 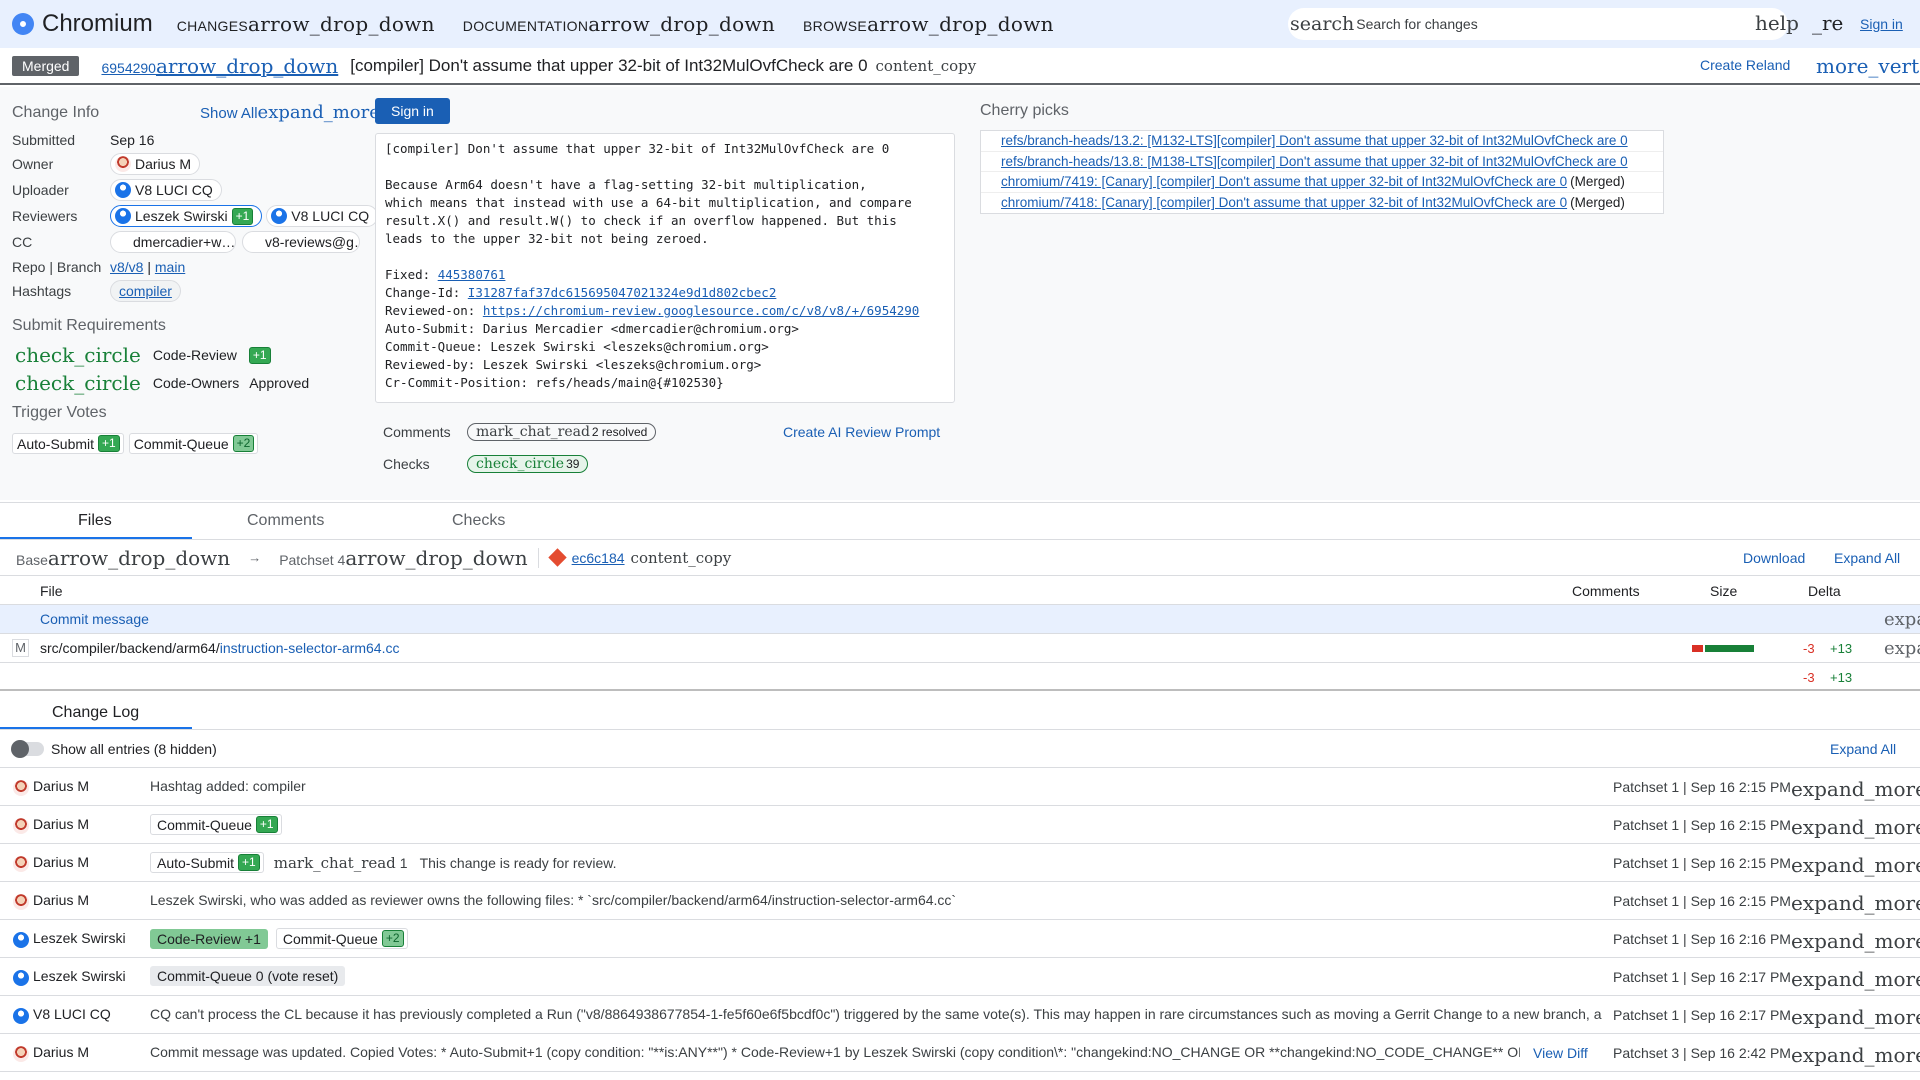 I want to click on tab-files: Files, so click(x=95, y=521).